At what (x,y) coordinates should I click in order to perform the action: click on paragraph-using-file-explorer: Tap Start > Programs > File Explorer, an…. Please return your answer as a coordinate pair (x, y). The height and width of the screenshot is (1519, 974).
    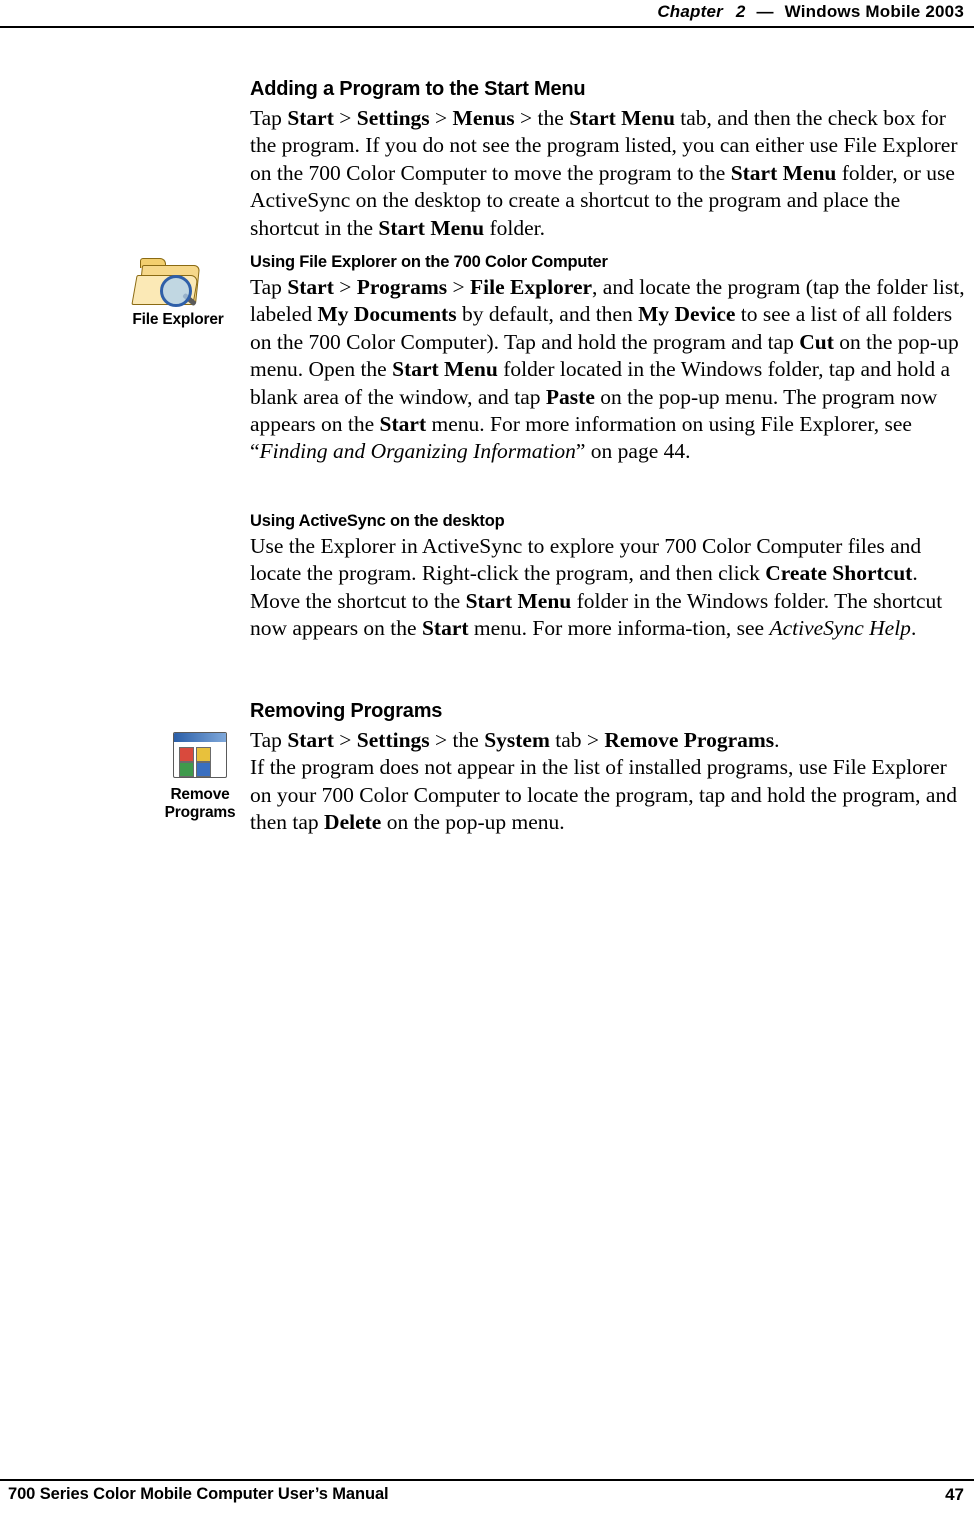
    Looking at the image, I should click on (611, 370).